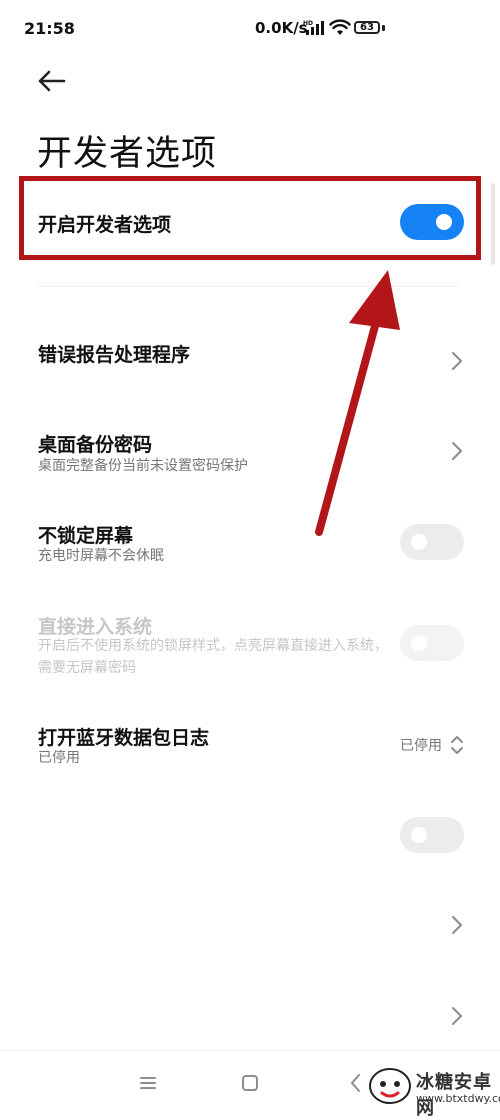 The width and height of the screenshot is (500, 1120). Describe the element at coordinates (123, 736) in the screenshot. I see `bluetooth-hci-log-label: 打开蓝牙数据包日志` at that location.